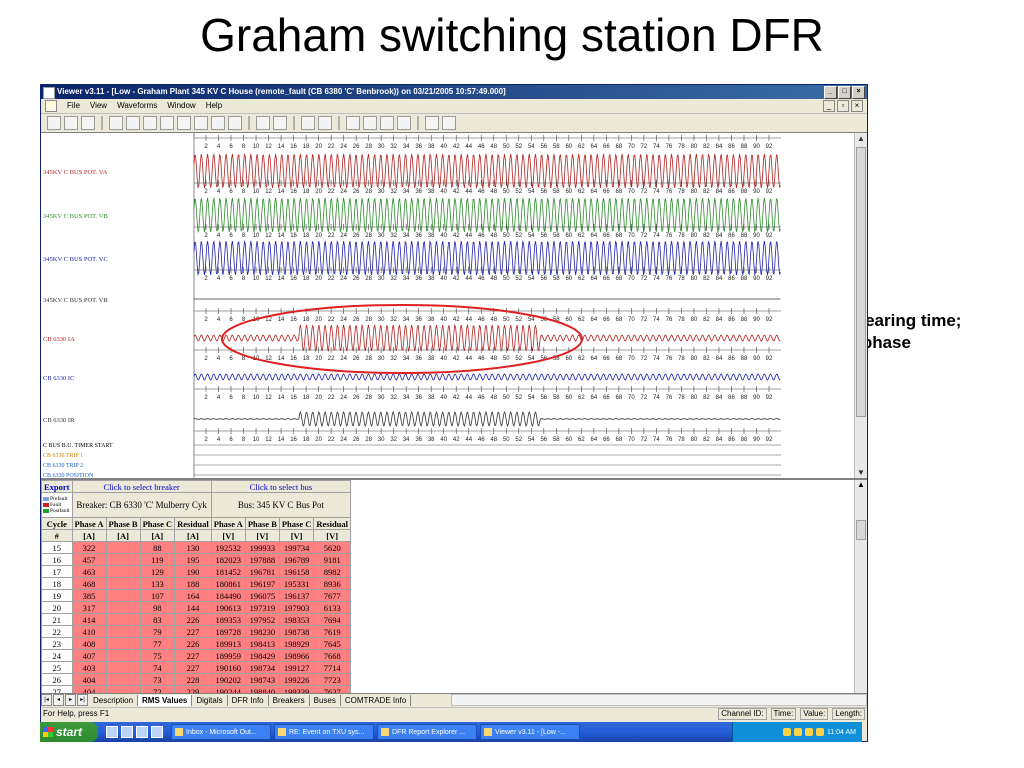  I want to click on mdi-close-button: ×, so click(857, 106).